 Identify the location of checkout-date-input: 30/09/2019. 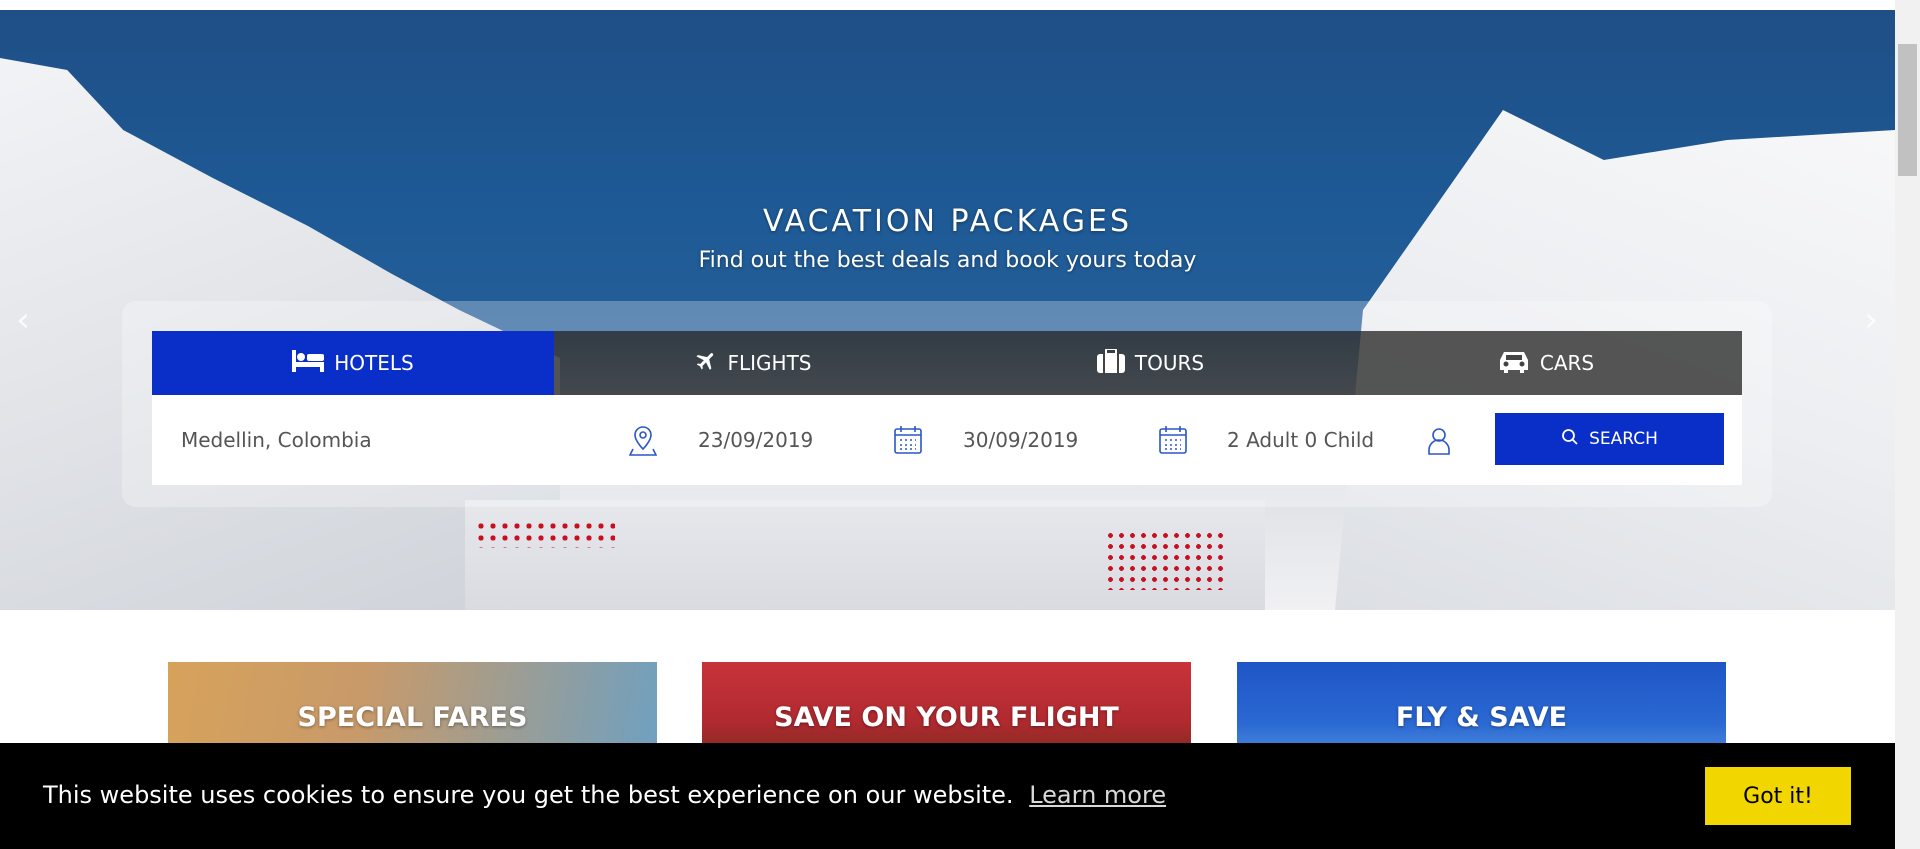
(1053, 440).